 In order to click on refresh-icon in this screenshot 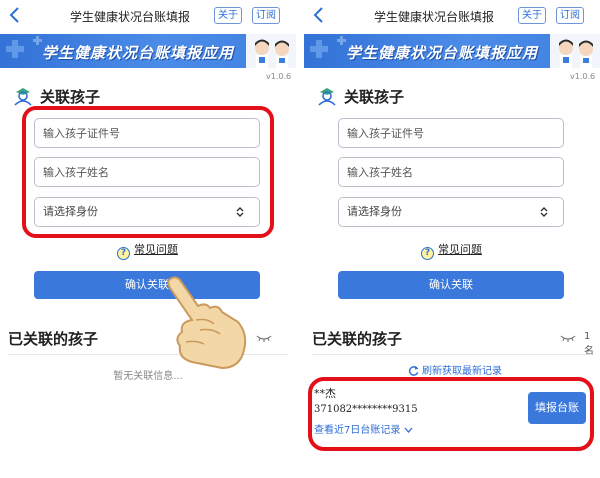, I will do `click(413, 370)`.